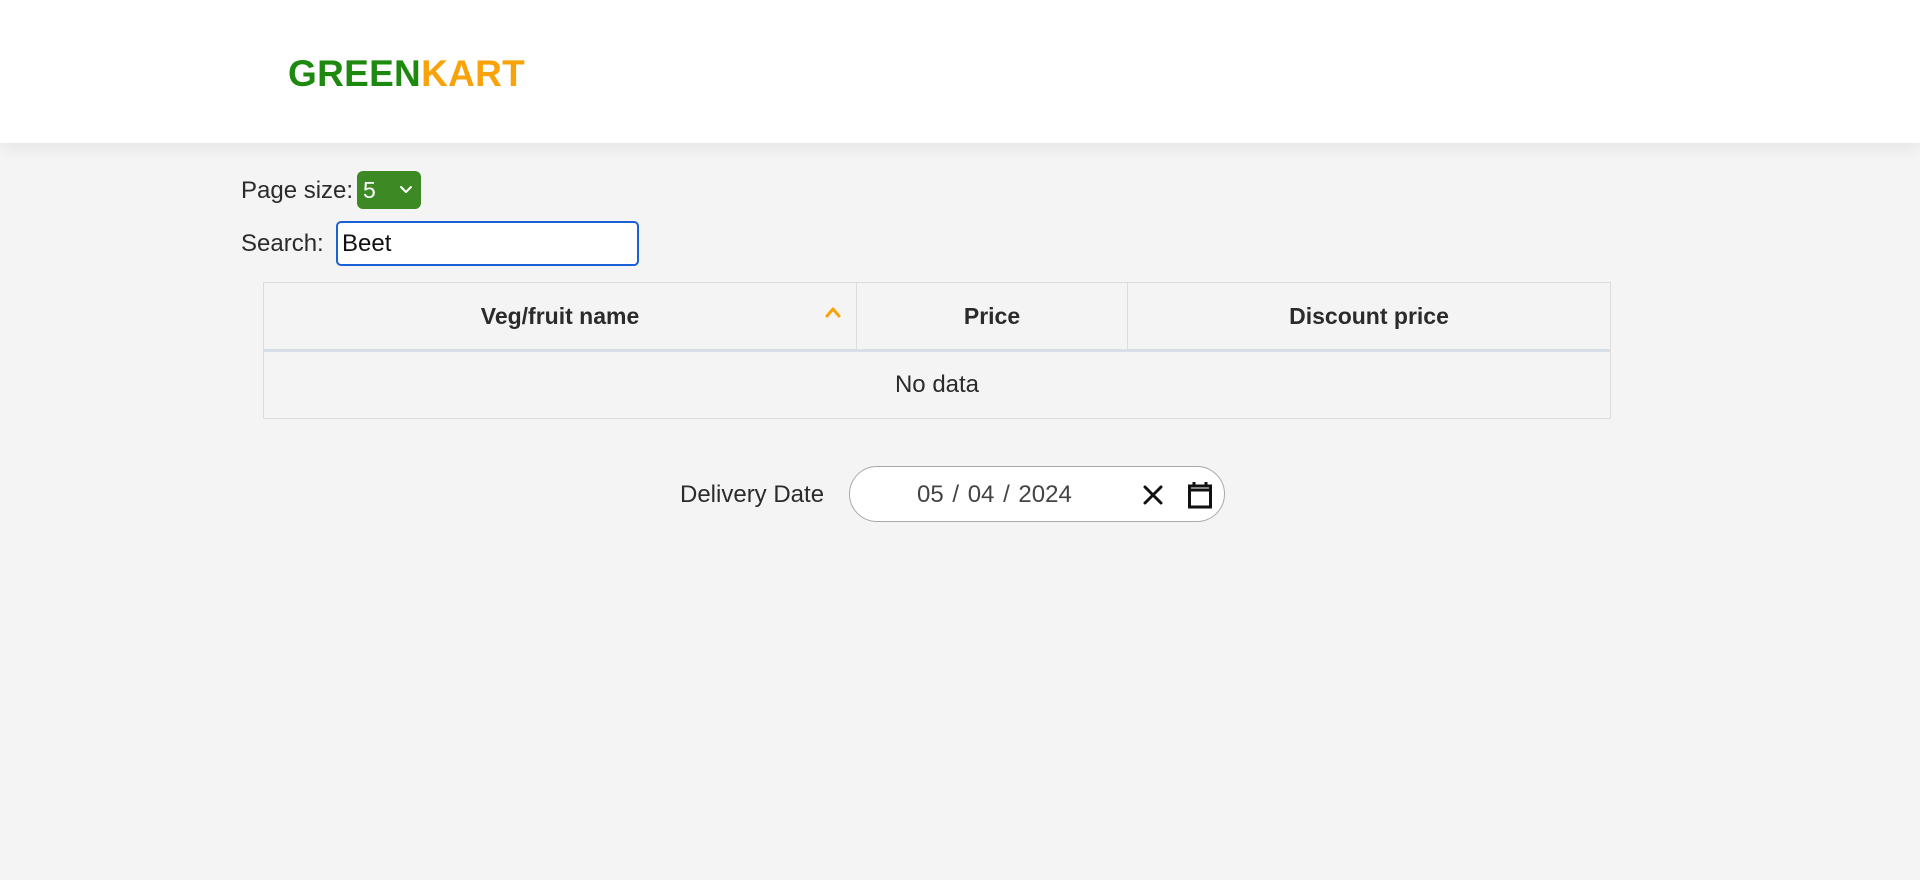 The width and height of the screenshot is (1920, 880). Describe the element at coordinates (473, 73) in the screenshot. I see `brand-logo-kart: KART` at that location.